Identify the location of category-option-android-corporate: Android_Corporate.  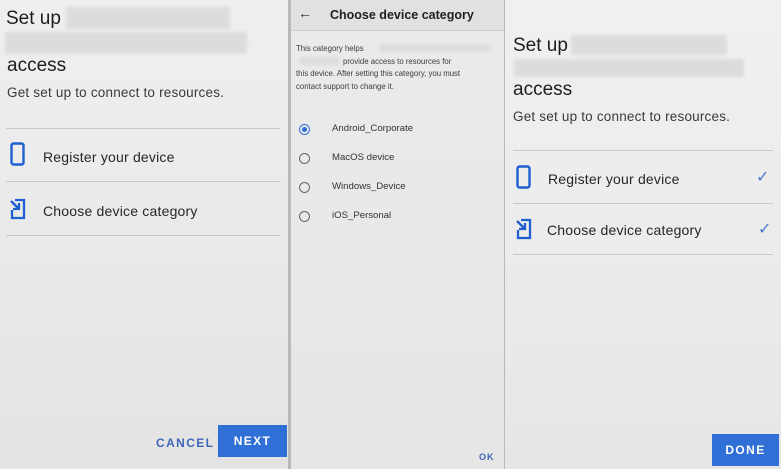
(397, 130).